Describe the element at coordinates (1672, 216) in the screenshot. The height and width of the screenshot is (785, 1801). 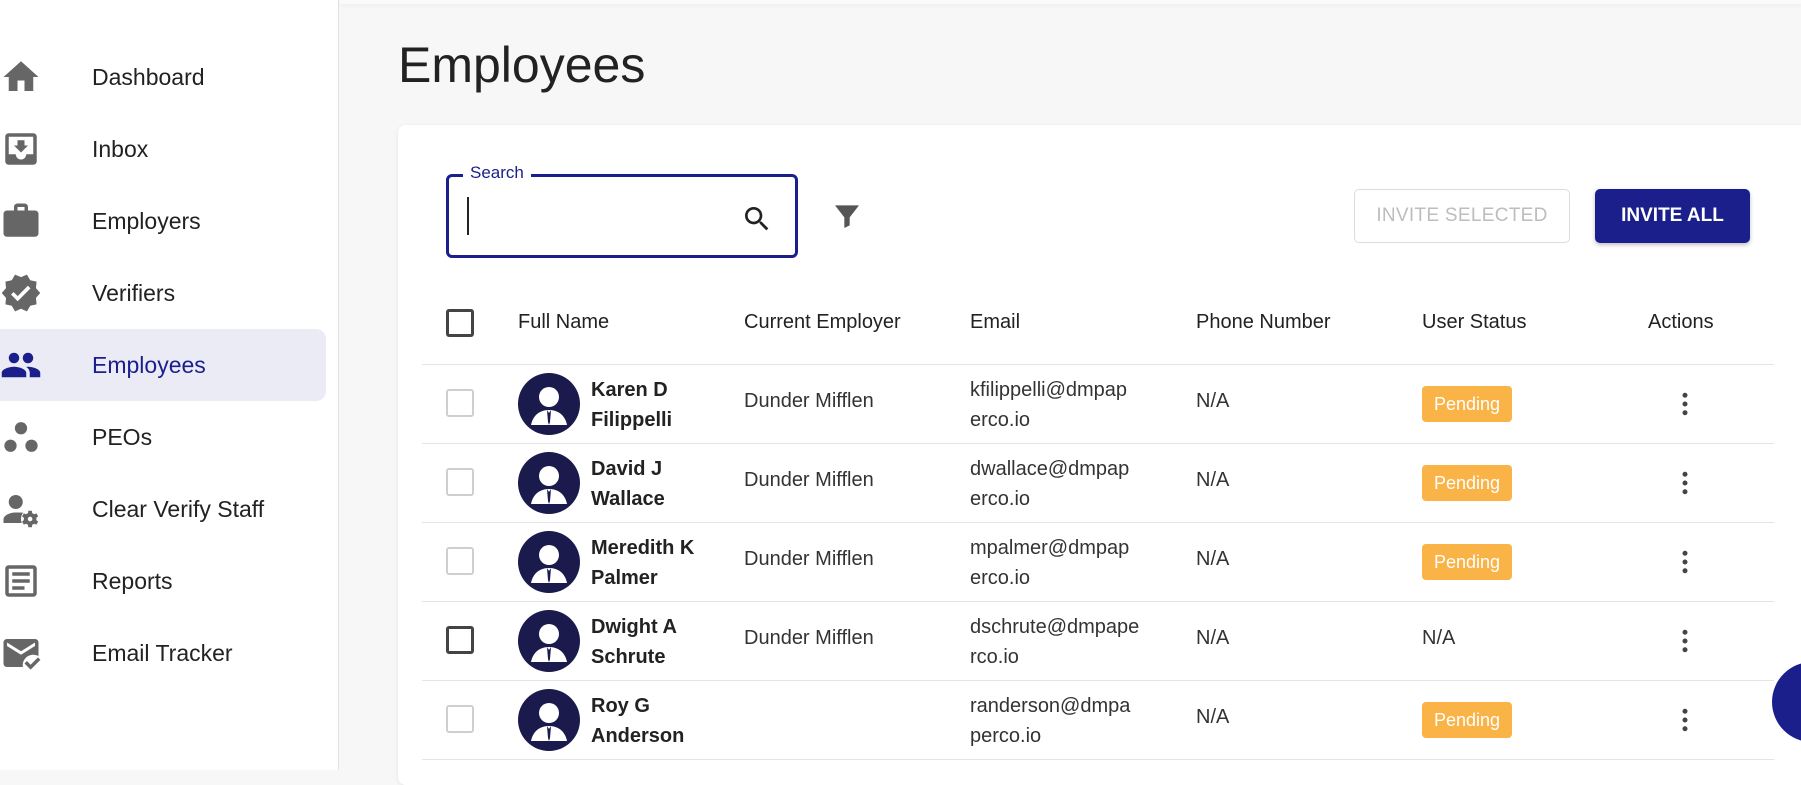
I see `invite-all-button: INVITE ALL` at that location.